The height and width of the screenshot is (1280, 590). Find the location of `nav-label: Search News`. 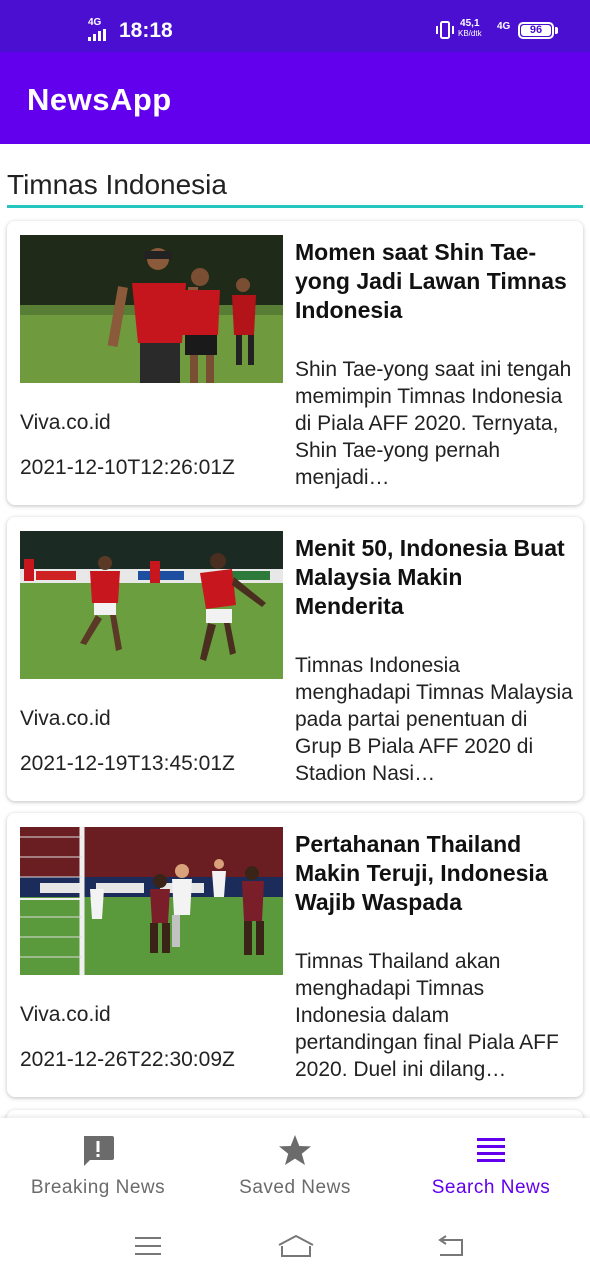

nav-label: Search News is located at coordinates (491, 1187).